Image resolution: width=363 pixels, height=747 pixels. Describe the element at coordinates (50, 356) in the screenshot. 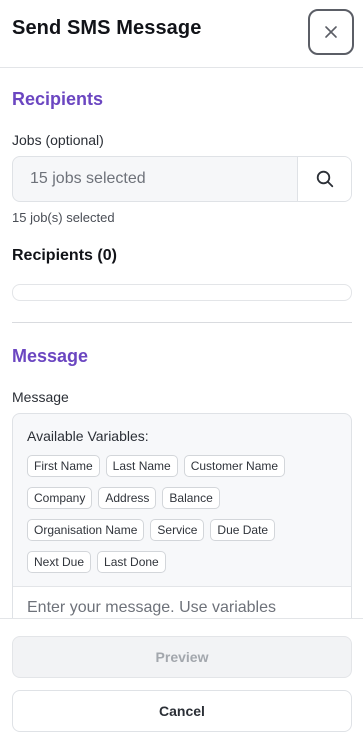

I see `message-section-title: Message` at that location.